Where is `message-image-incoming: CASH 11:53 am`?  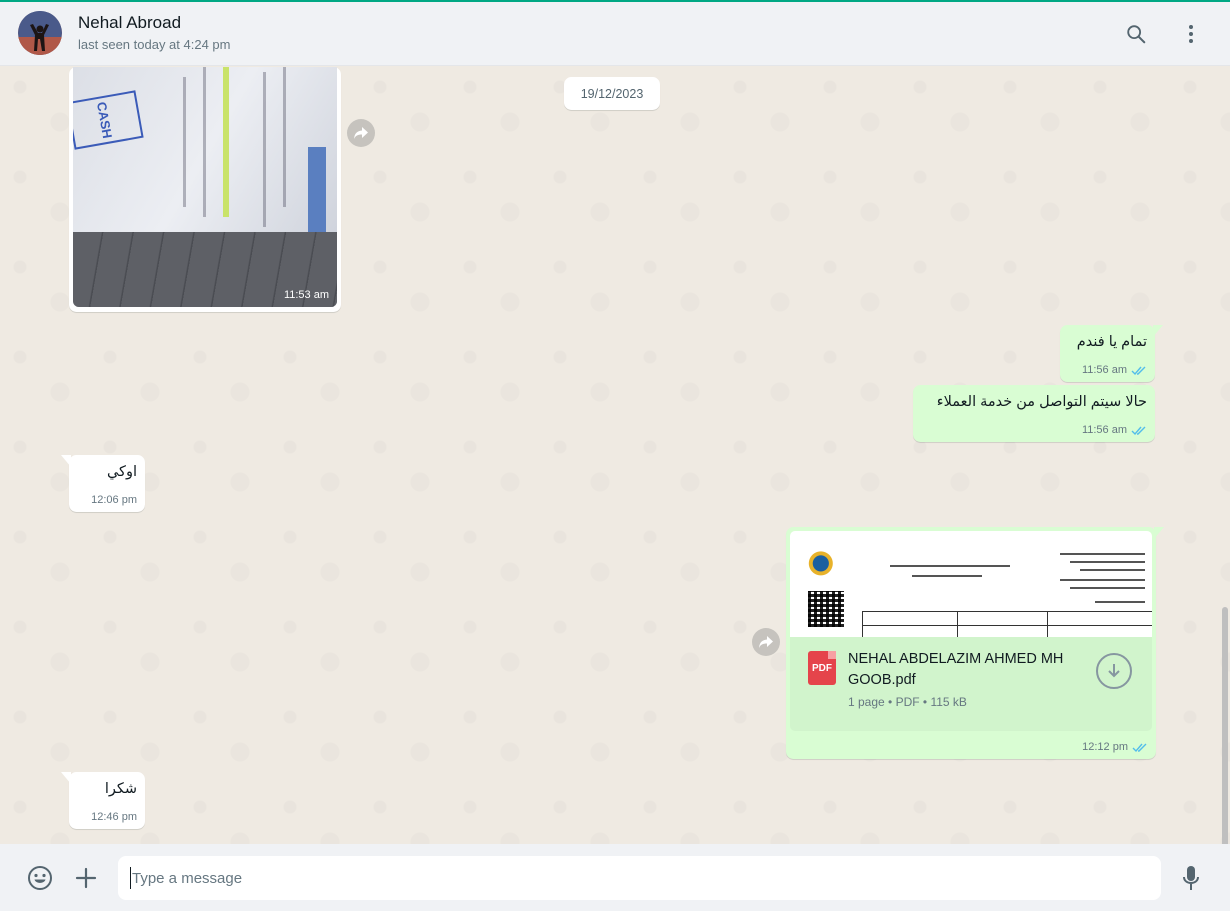
message-image-incoming: CASH 11:53 am is located at coordinates (205, 189).